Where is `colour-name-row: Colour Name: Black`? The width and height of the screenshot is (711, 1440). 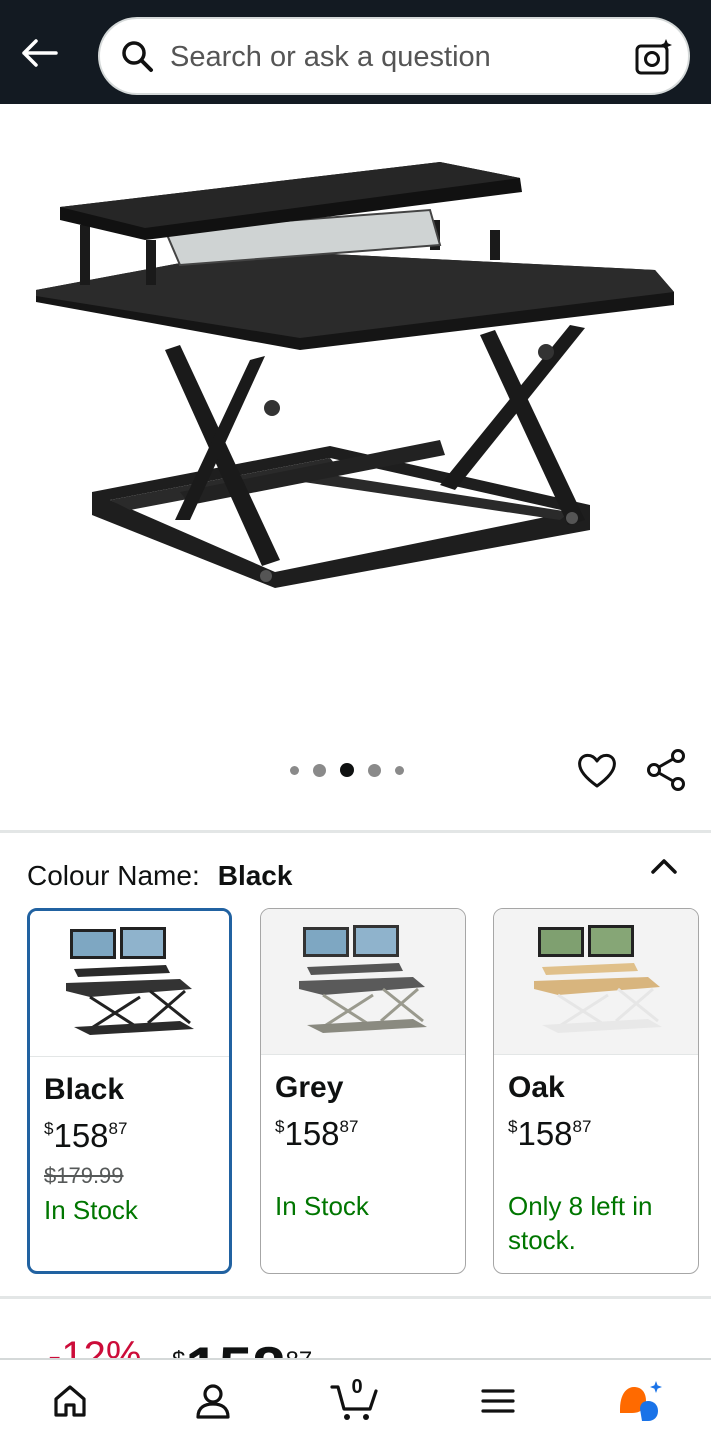
colour-name-row: Colour Name: Black is located at coordinates (159, 876).